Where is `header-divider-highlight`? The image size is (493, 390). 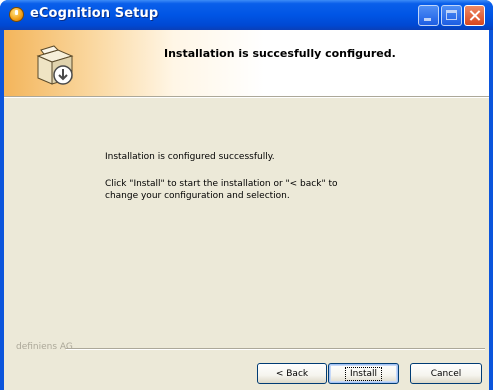 header-divider-highlight is located at coordinates (246, 97).